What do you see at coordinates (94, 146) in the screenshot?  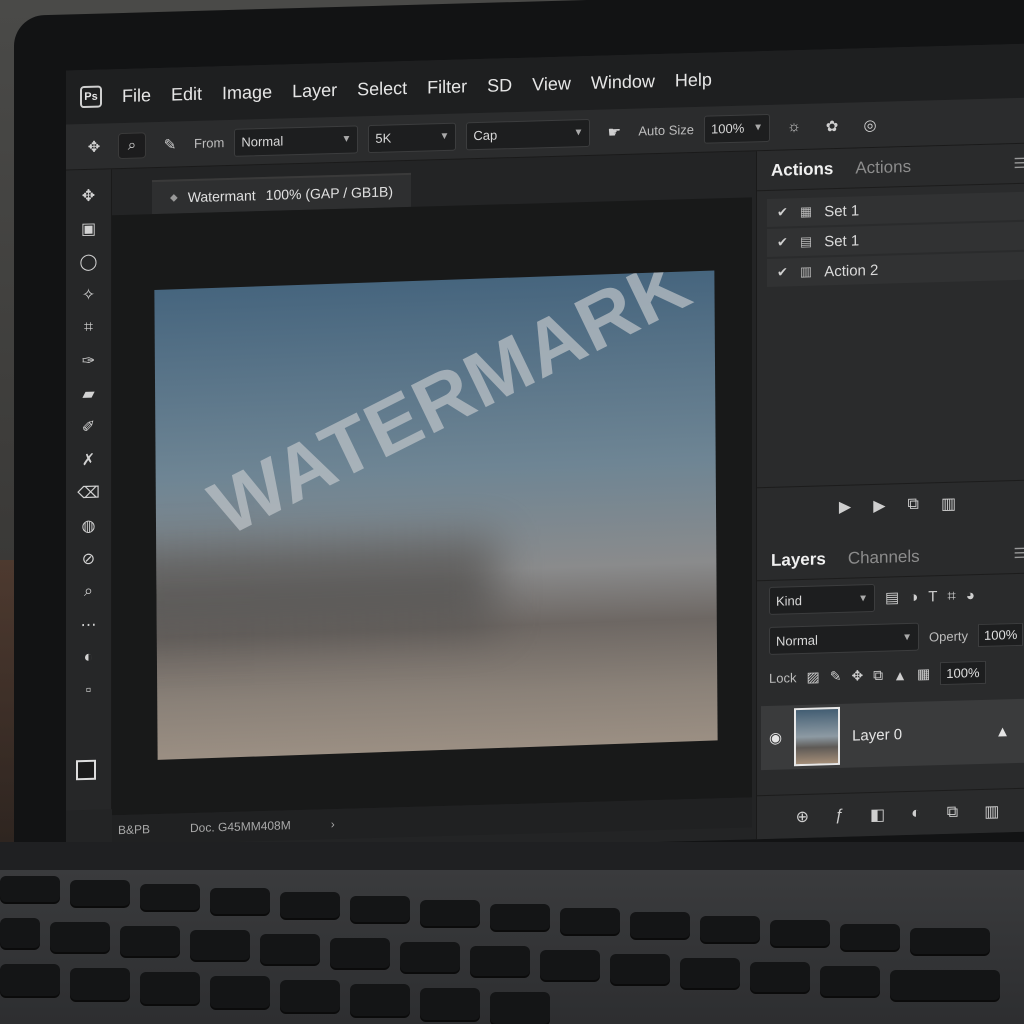 I see `move-tool-icon: ✥` at bounding box center [94, 146].